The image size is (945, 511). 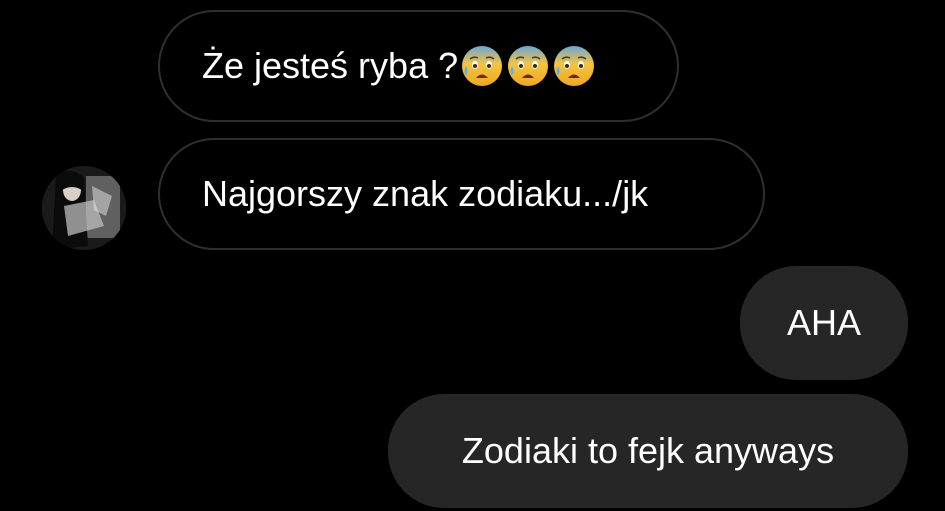 I want to click on outgoing-message-bubble: AHA, so click(x=824, y=323).